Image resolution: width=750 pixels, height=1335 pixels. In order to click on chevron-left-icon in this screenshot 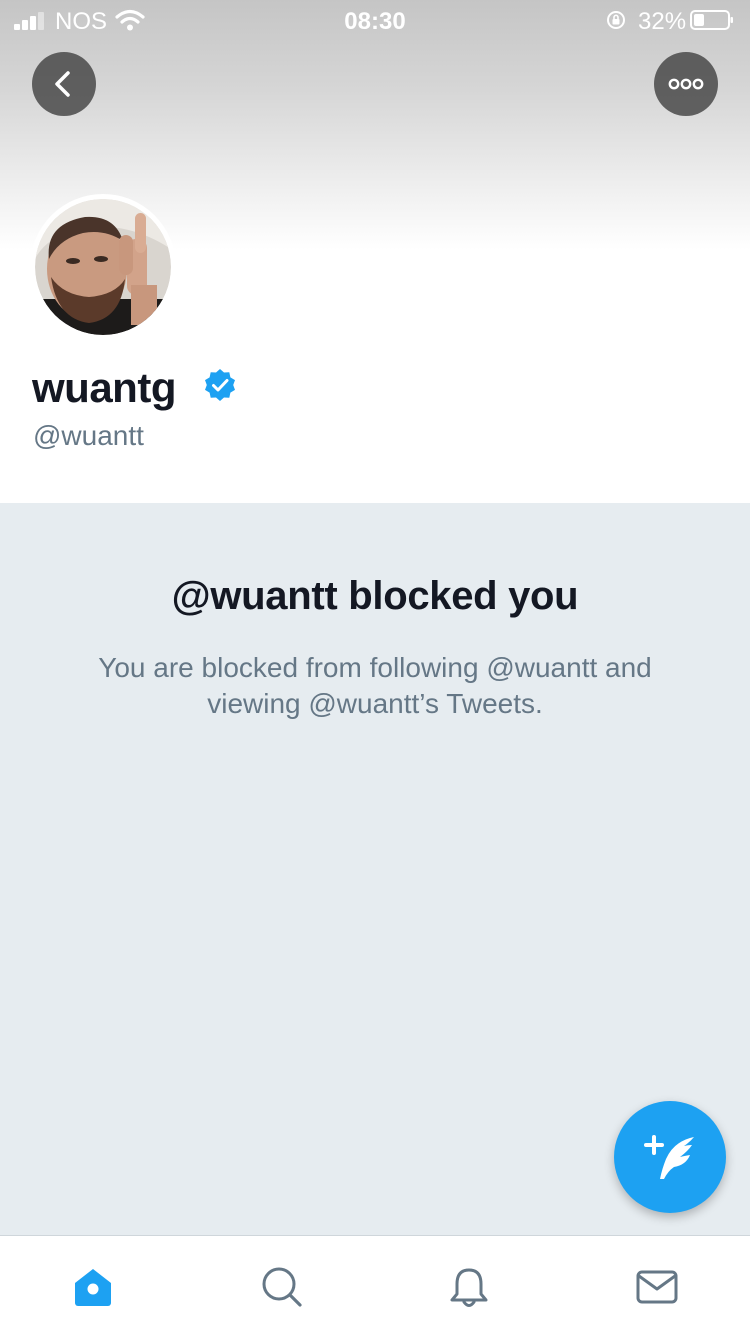, I will do `click(62, 84)`.